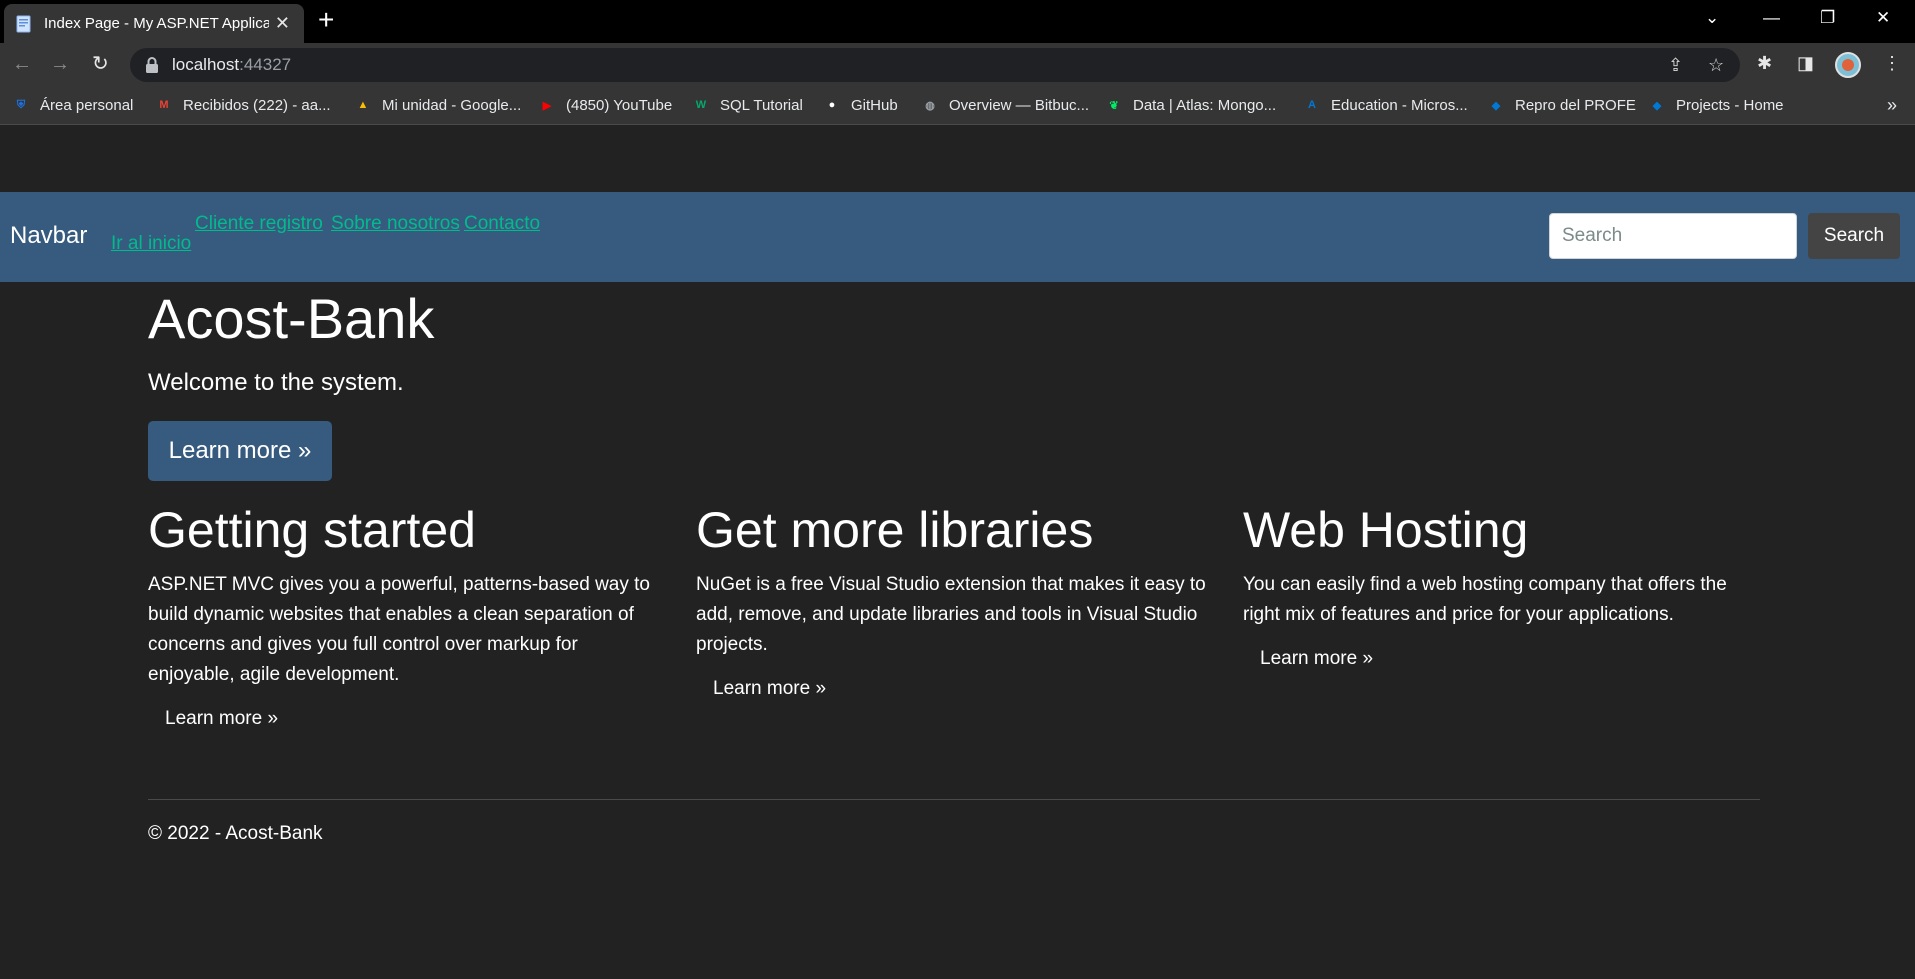 This screenshot has height=979, width=1915. I want to click on bookmark-item: ⛨ Área personal, so click(73, 105).